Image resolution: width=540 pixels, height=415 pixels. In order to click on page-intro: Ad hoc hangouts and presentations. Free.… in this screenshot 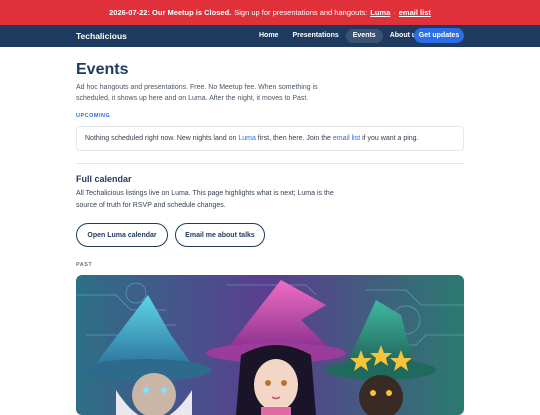, I will do `click(197, 93)`.